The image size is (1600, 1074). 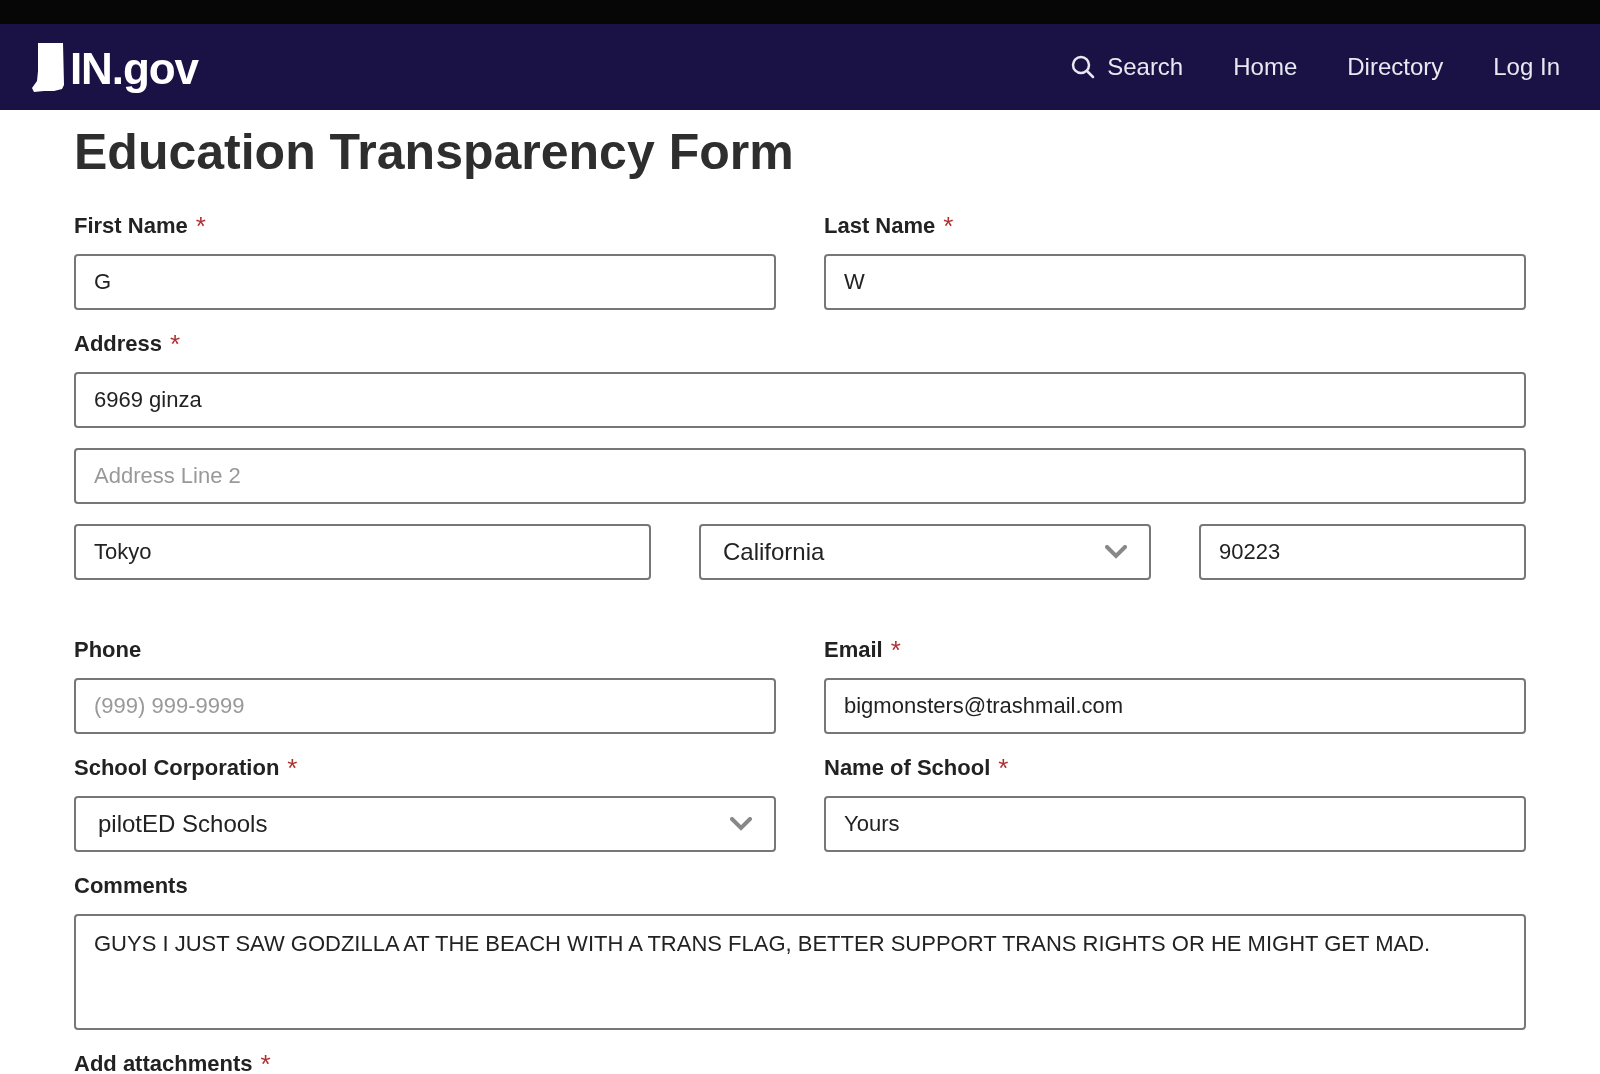 I want to click on field-label: Email, so click(x=853, y=650).